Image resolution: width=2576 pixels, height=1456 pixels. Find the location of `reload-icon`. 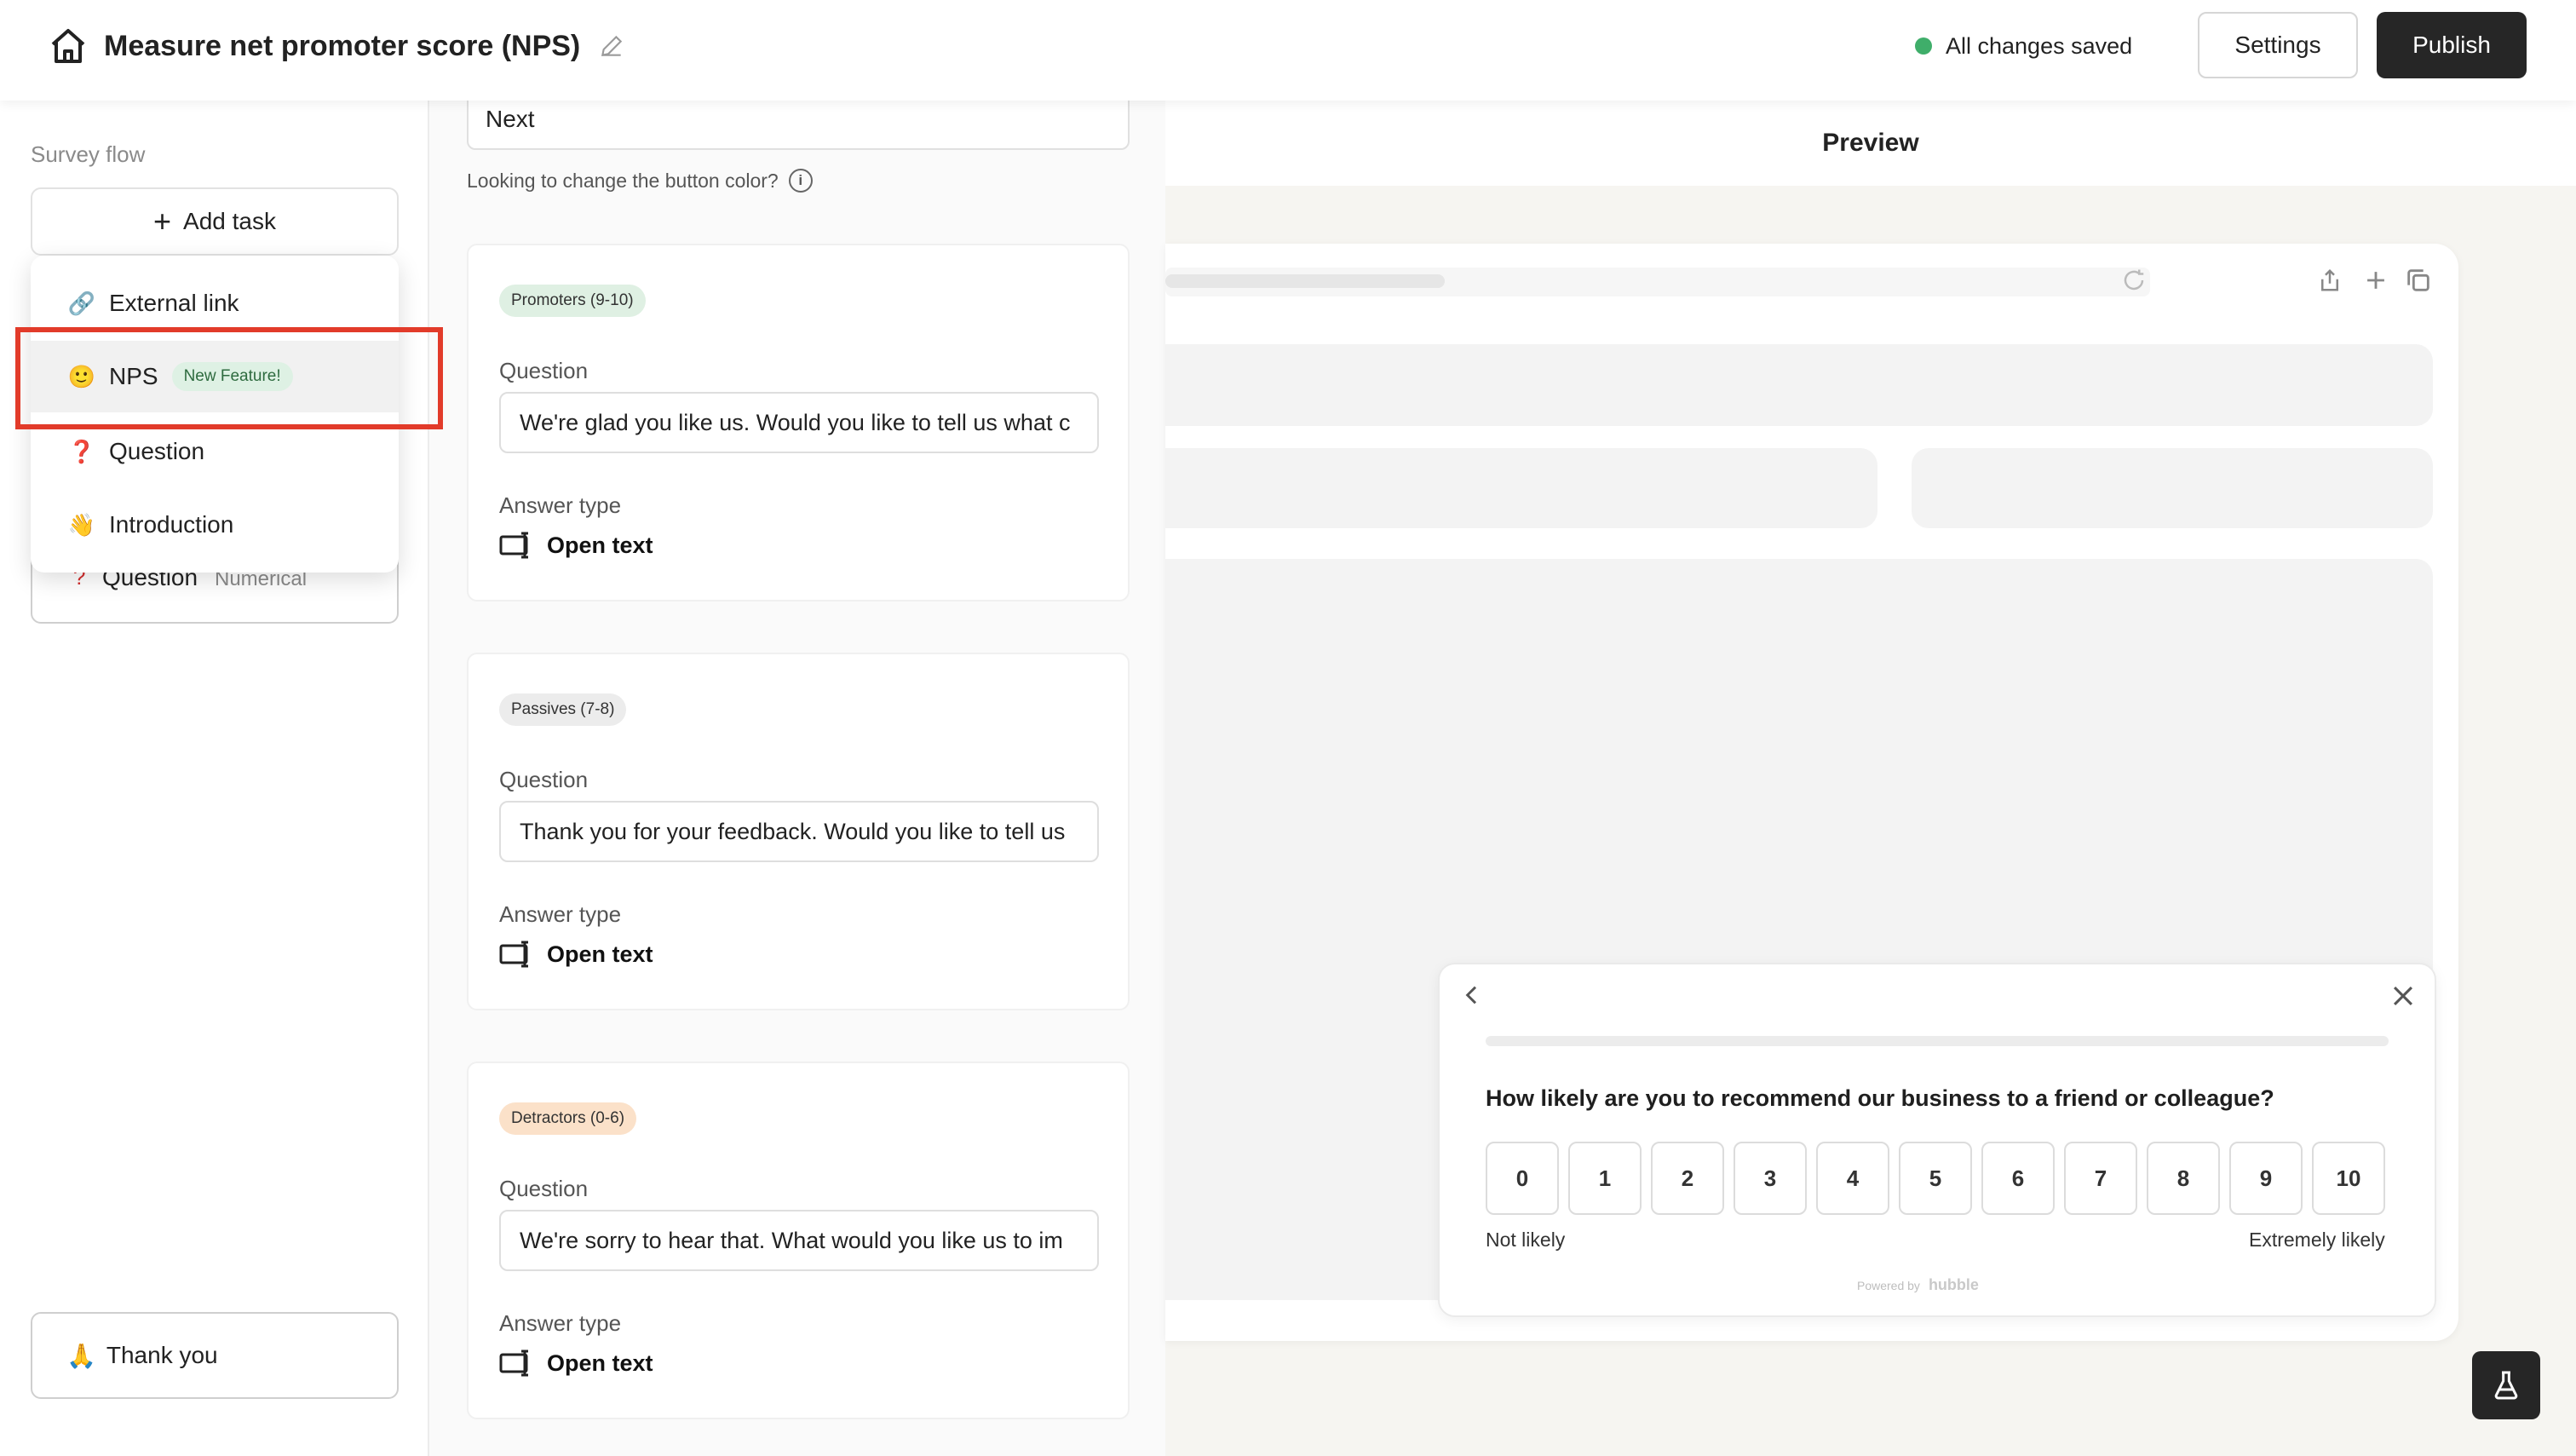

reload-icon is located at coordinates (2134, 280).